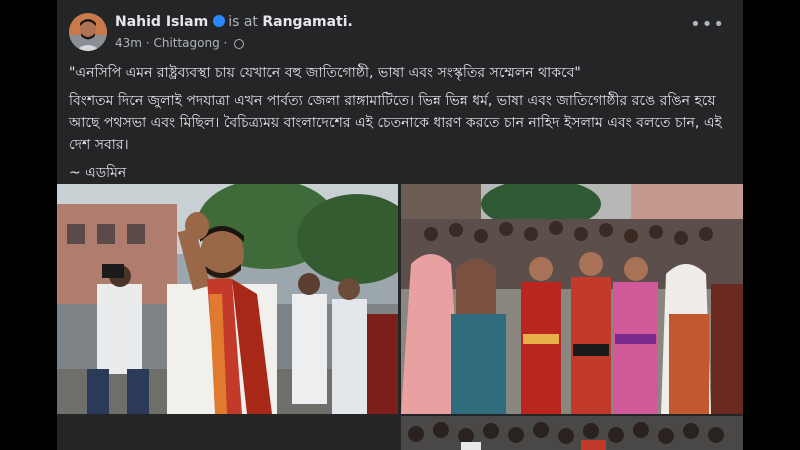 Image resolution: width=800 pixels, height=450 pixels. Describe the element at coordinates (186, 43) in the screenshot. I see `post-location: Chittagong` at that location.